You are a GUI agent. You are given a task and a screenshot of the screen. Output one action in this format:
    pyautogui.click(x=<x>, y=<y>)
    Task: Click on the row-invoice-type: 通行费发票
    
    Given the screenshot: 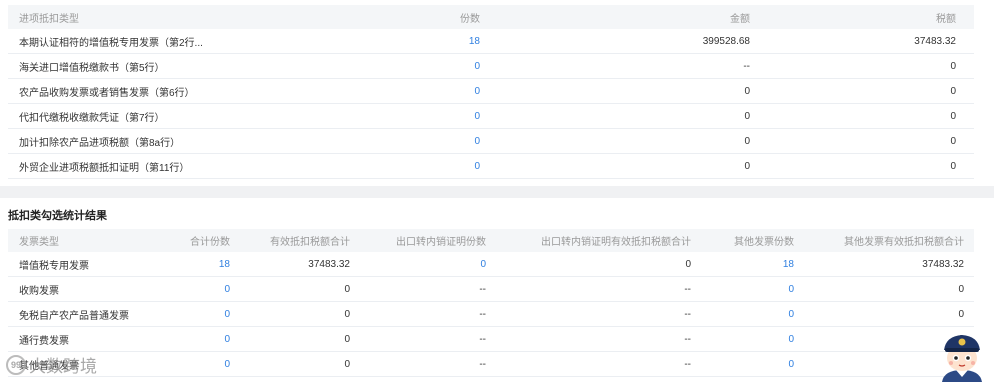 What is the action you would take?
    pyautogui.click(x=44, y=341)
    